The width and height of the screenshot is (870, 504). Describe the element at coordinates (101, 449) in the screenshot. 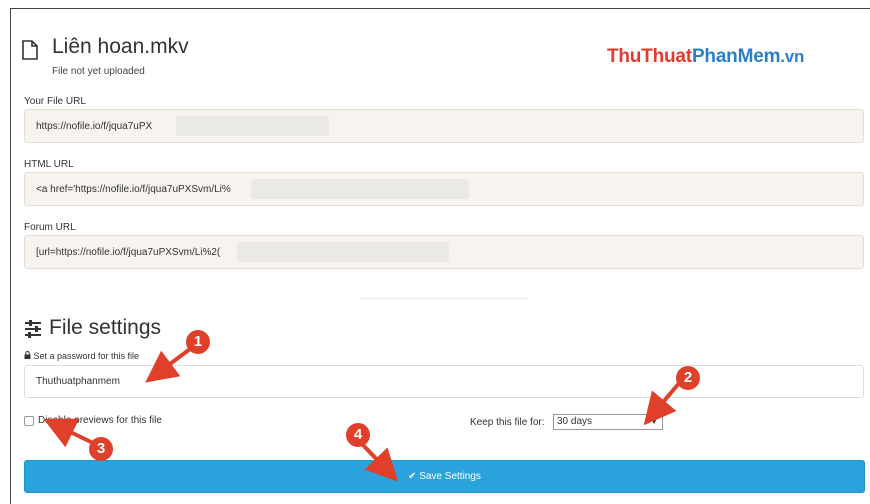

I see `annotation-badge-3: 3` at that location.